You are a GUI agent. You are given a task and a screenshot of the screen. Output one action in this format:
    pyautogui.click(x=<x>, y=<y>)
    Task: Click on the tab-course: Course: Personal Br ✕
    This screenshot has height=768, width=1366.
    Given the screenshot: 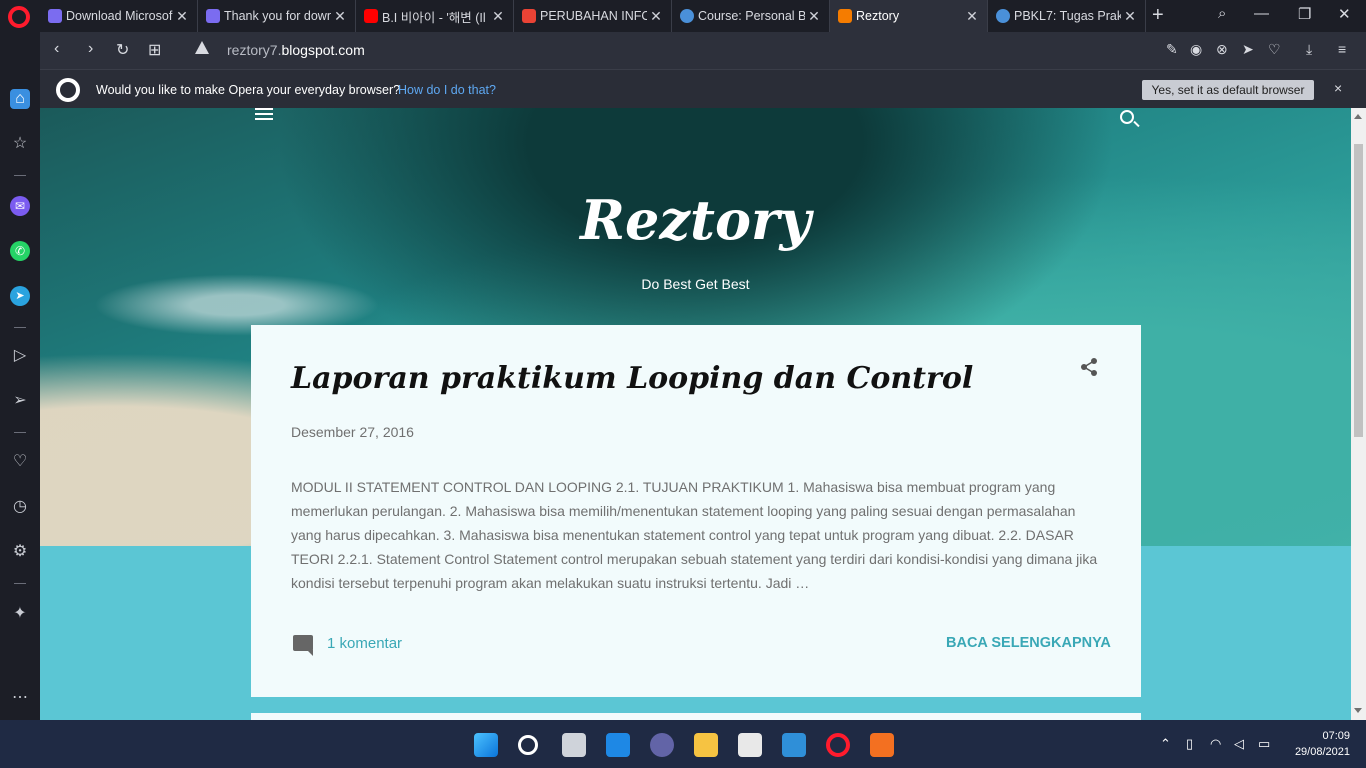 What is the action you would take?
    pyautogui.click(x=751, y=16)
    